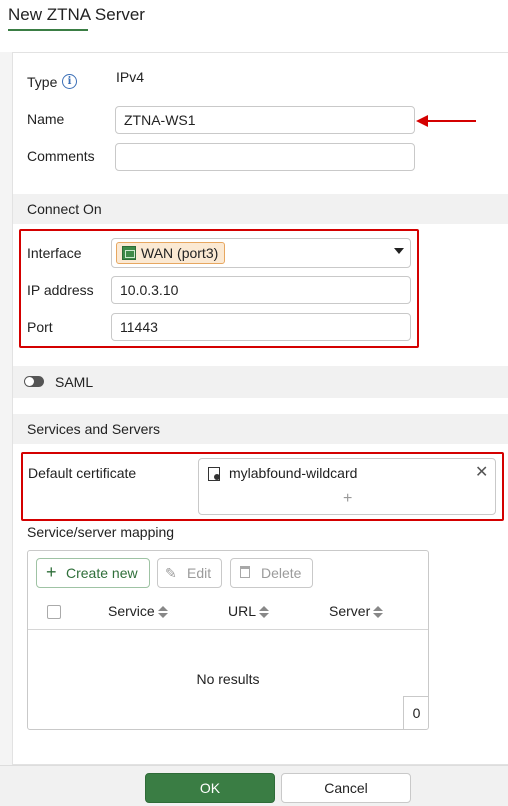  I want to click on column-header-url: URL, so click(249, 611).